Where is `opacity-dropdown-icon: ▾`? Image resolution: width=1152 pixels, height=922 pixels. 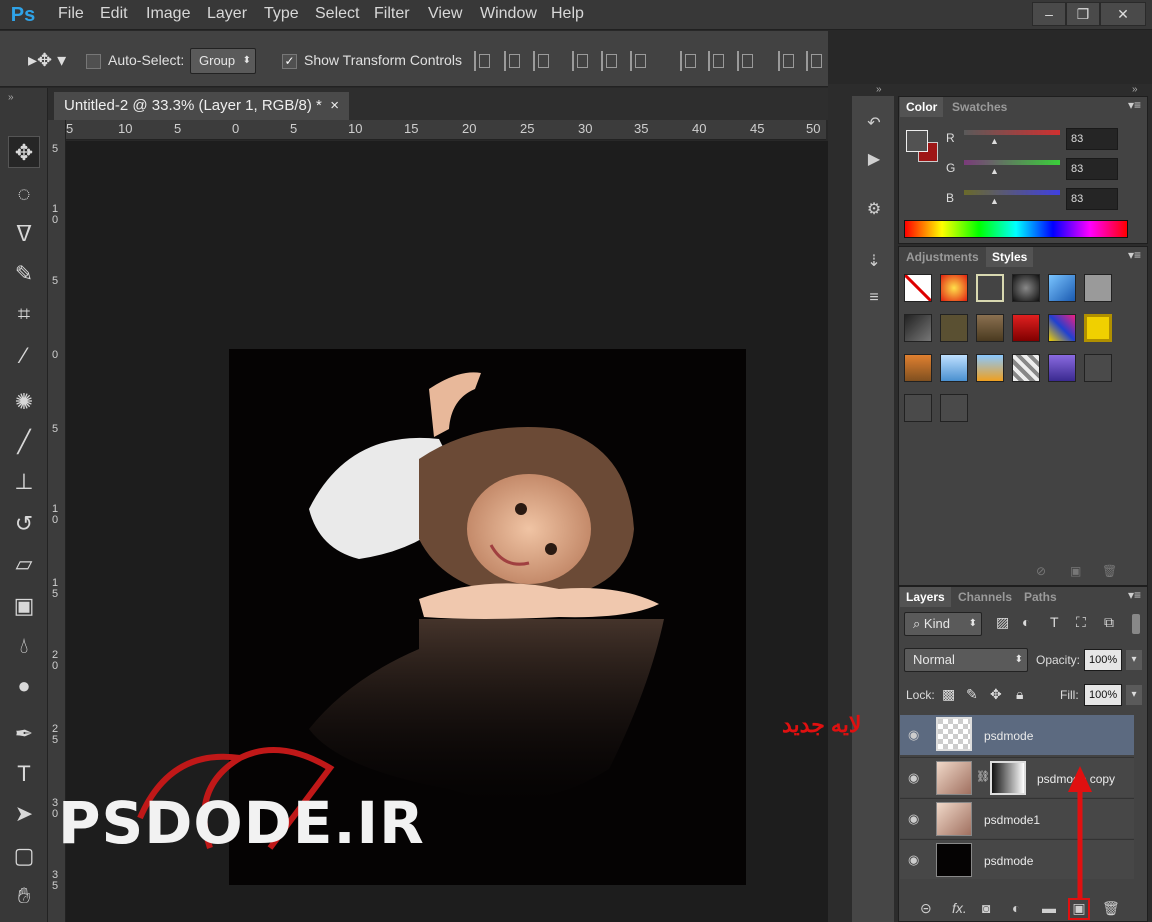 opacity-dropdown-icon: ▾ is located at coordinates (1134, 660).